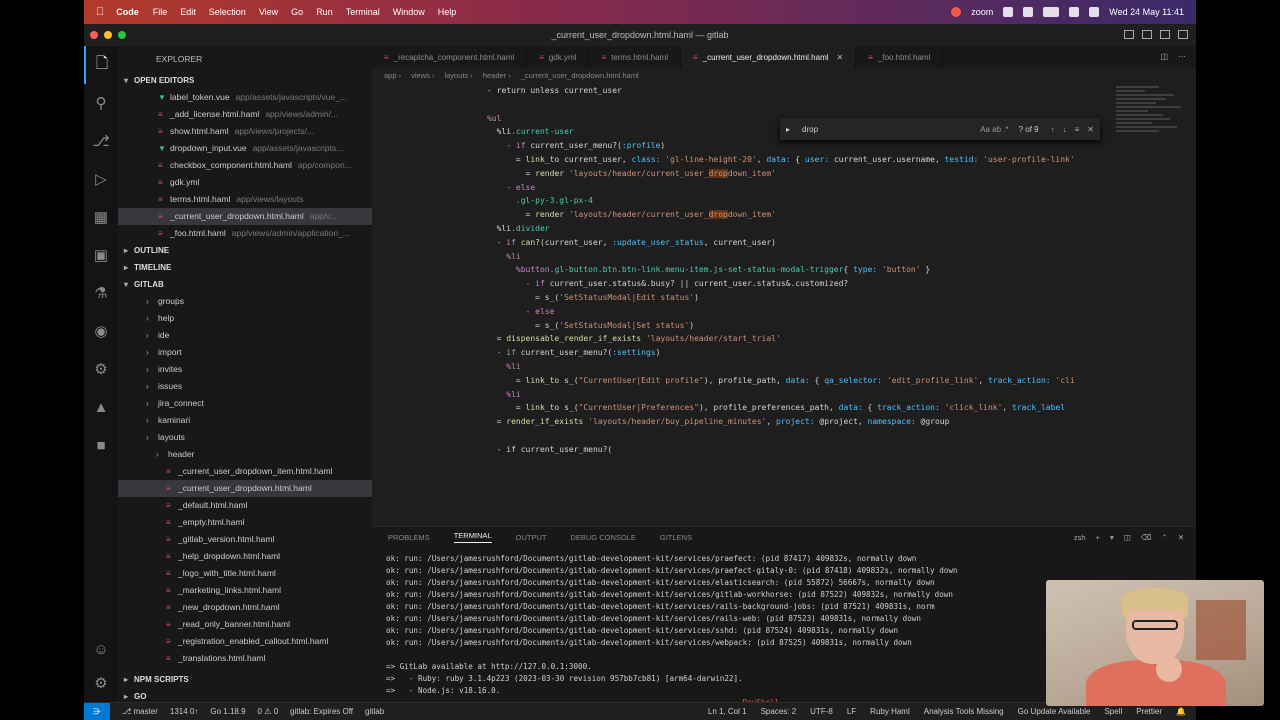 The height and width of the screenshot is (720, 1280). Describe the element at coordinates (245, 590) in the screenshot. I see `file-item: ≡ _marketing_links.html.haml` at that location.